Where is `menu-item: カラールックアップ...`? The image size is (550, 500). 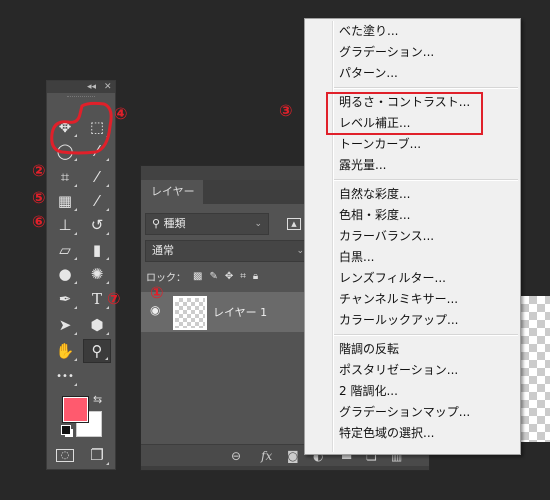 menu-item: カラールックアップ... is located at coordinates (398, 320).